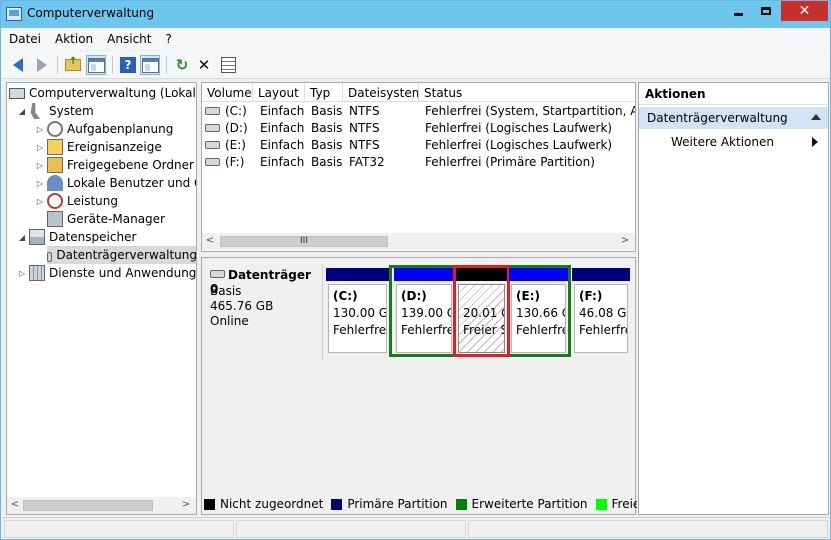  I want to click on maximize-icon, so click(766, 11).